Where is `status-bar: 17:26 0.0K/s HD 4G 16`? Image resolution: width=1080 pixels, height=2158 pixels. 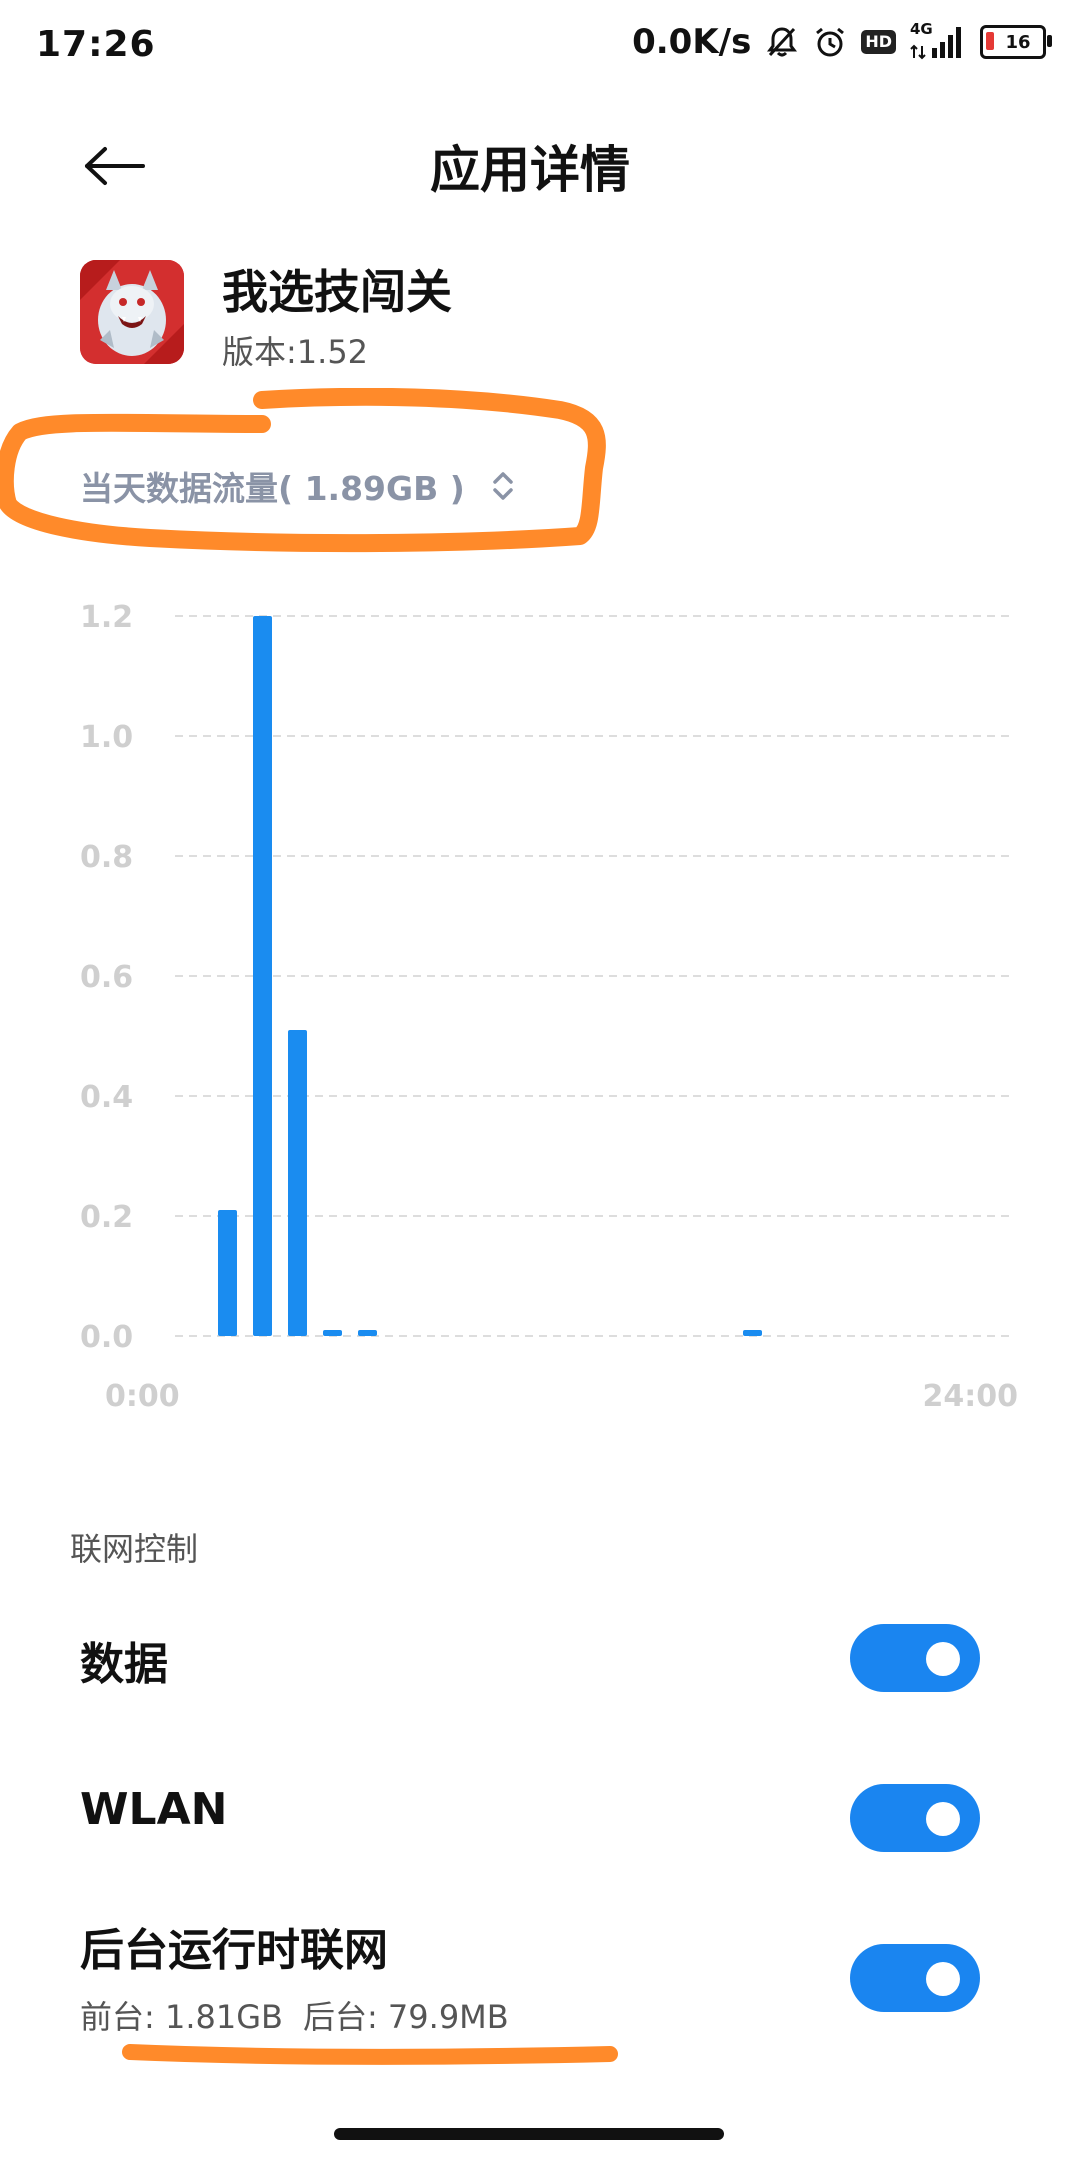
status-bar: 17:26 0.0K/s HD 4G 16 is located at coordinates (540, 45).